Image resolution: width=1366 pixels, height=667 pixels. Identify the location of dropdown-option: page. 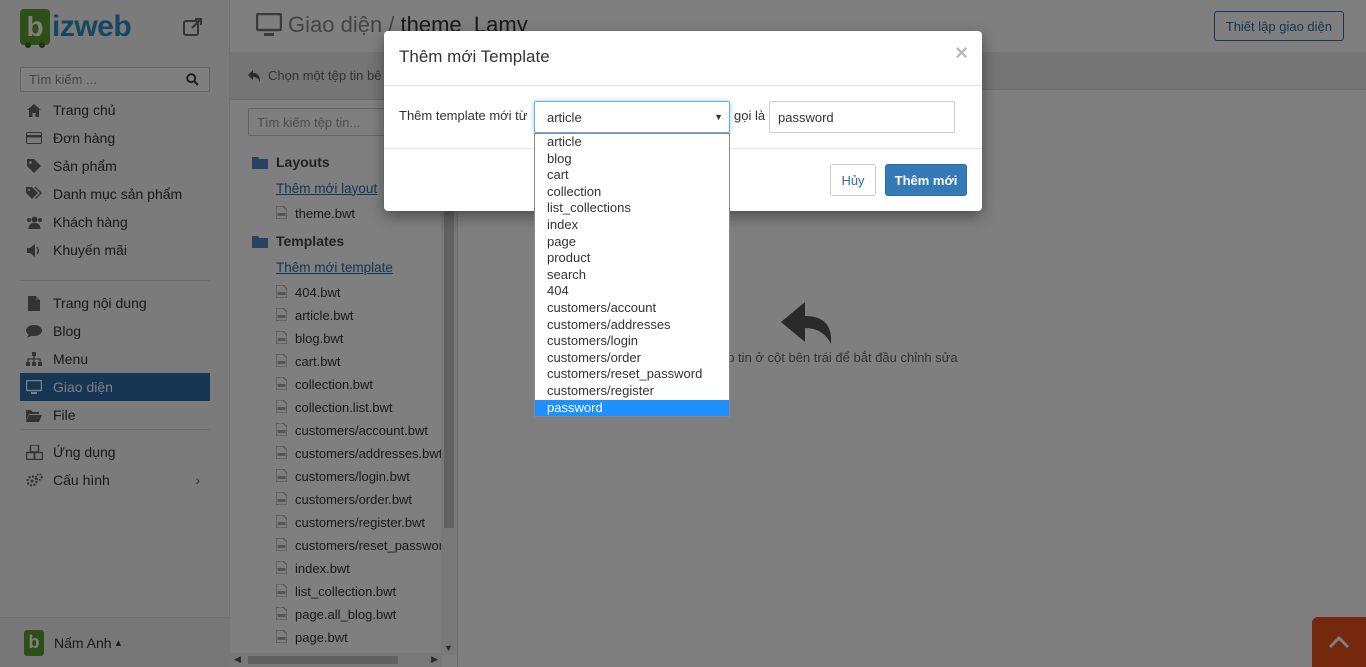
(632, 242).